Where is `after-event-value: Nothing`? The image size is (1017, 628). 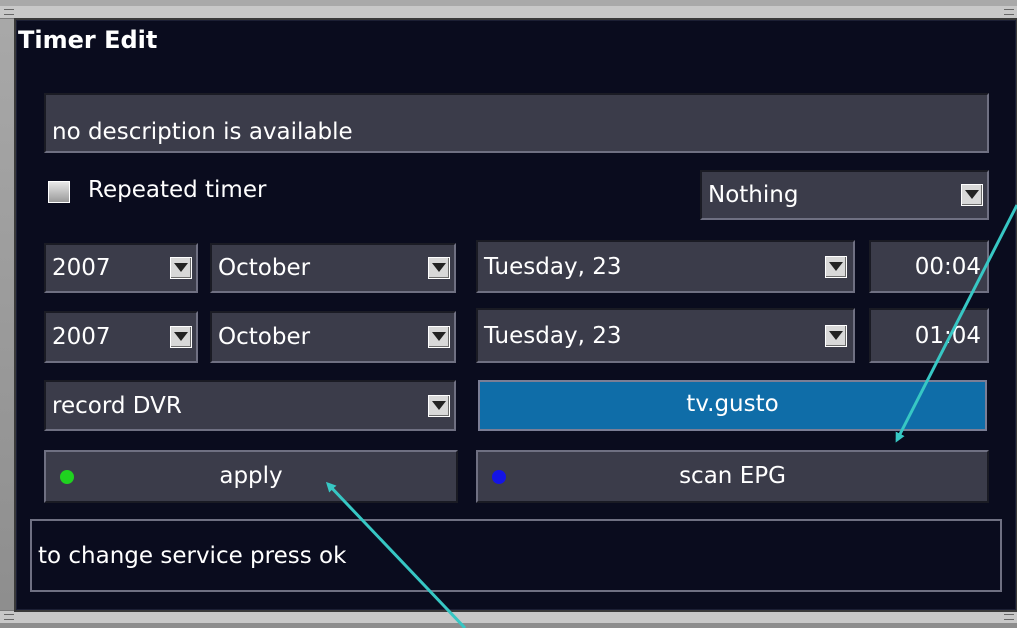
after-event-value: Nothing is located at coordinates (753, 195).